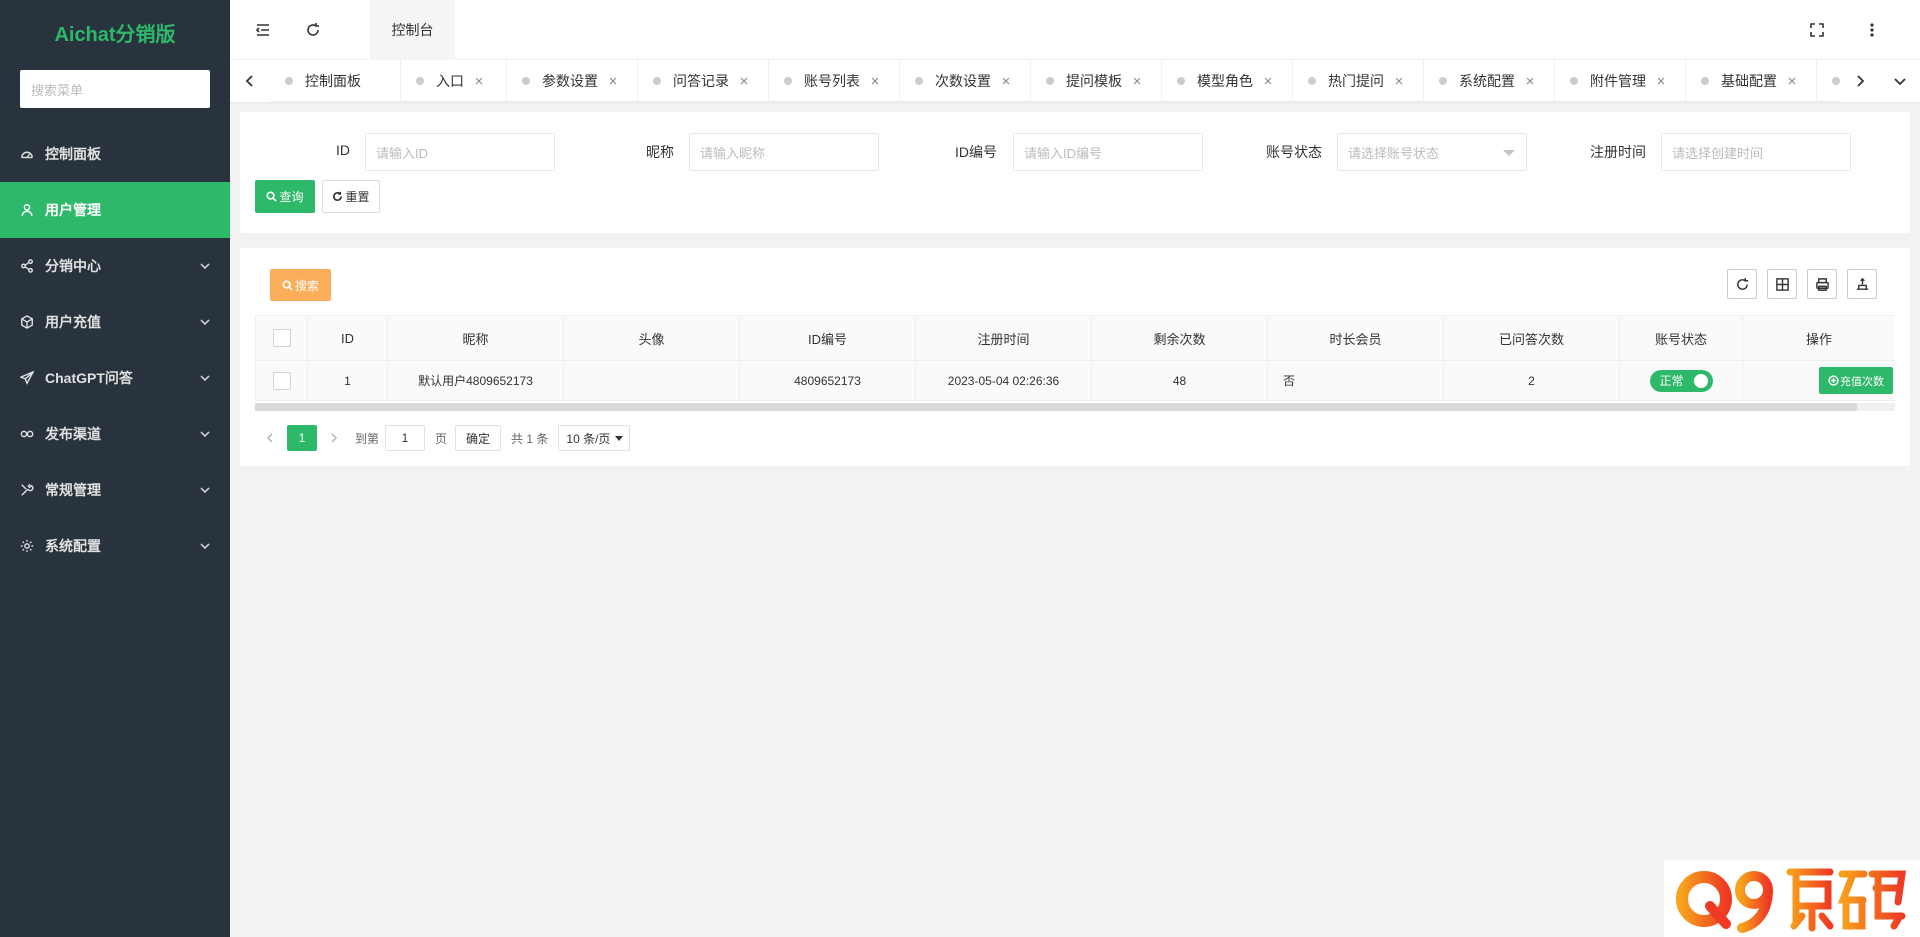 This screenshot has width=1920, height=937. Describe the element at coordinates (1108, 152) in the screenshot. I see `idno-input: 请输入ID编号` at that location.